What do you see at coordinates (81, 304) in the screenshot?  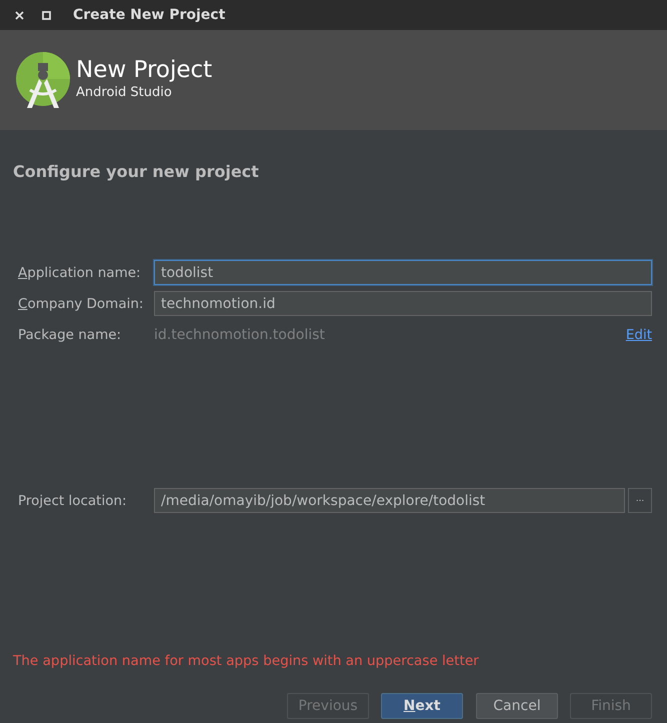 I see `field-label: Company Domain:` at bounding box center [81, 304].